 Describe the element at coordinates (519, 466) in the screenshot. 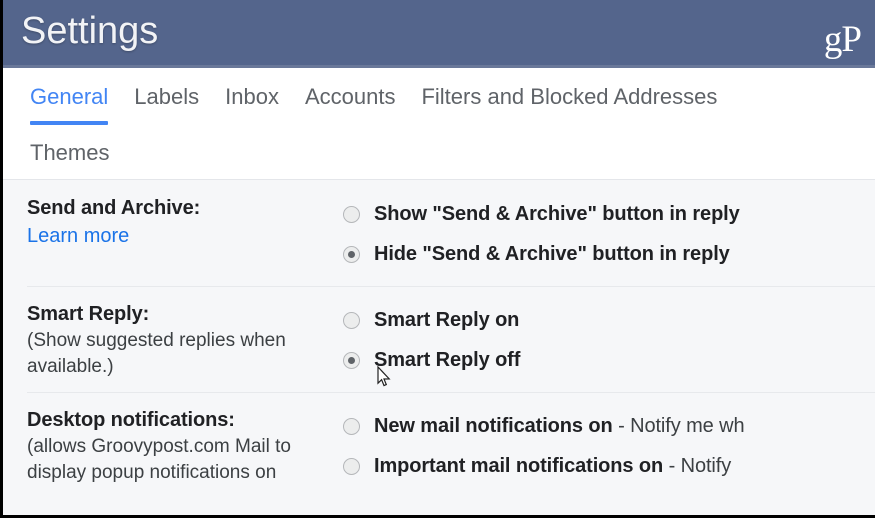

I see `radio-option-label-bold: Important mail notifications on` at that location.